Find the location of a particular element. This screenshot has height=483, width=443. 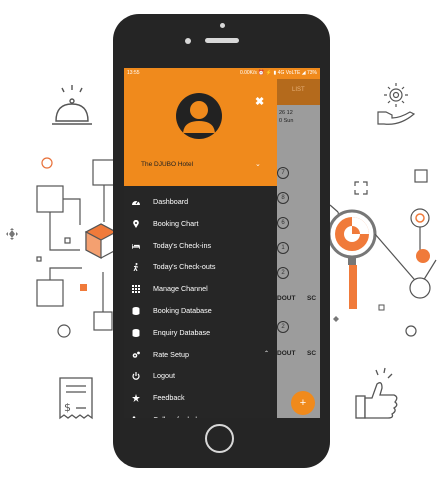

status-time: 13:55 is located at coordinates (133, 73).